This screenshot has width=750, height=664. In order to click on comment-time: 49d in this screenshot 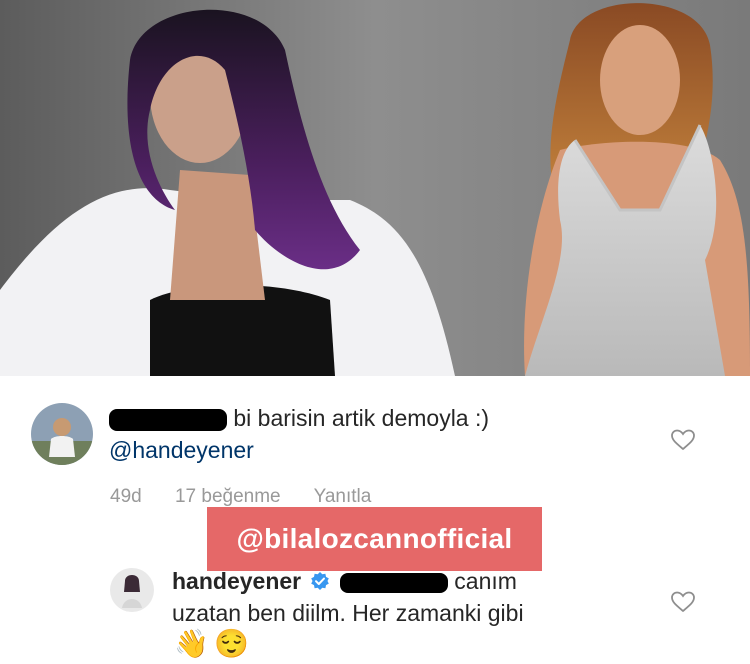, I will do `click(126, 496)`.